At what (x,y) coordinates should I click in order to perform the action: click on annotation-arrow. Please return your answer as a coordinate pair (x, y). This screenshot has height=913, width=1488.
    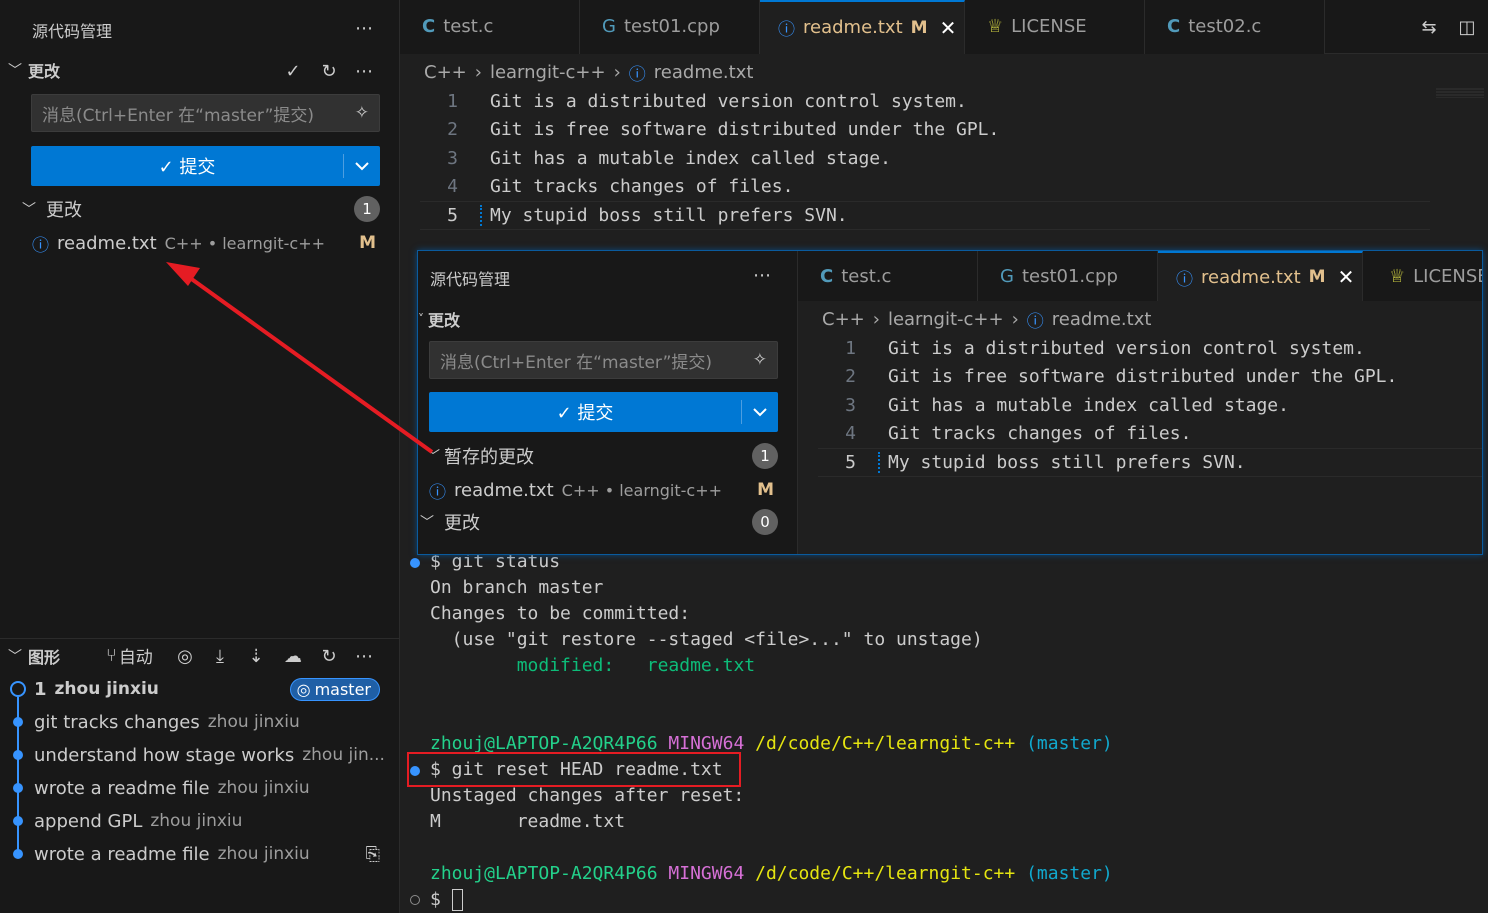
    Looking at the image, I should click on (300, 358).